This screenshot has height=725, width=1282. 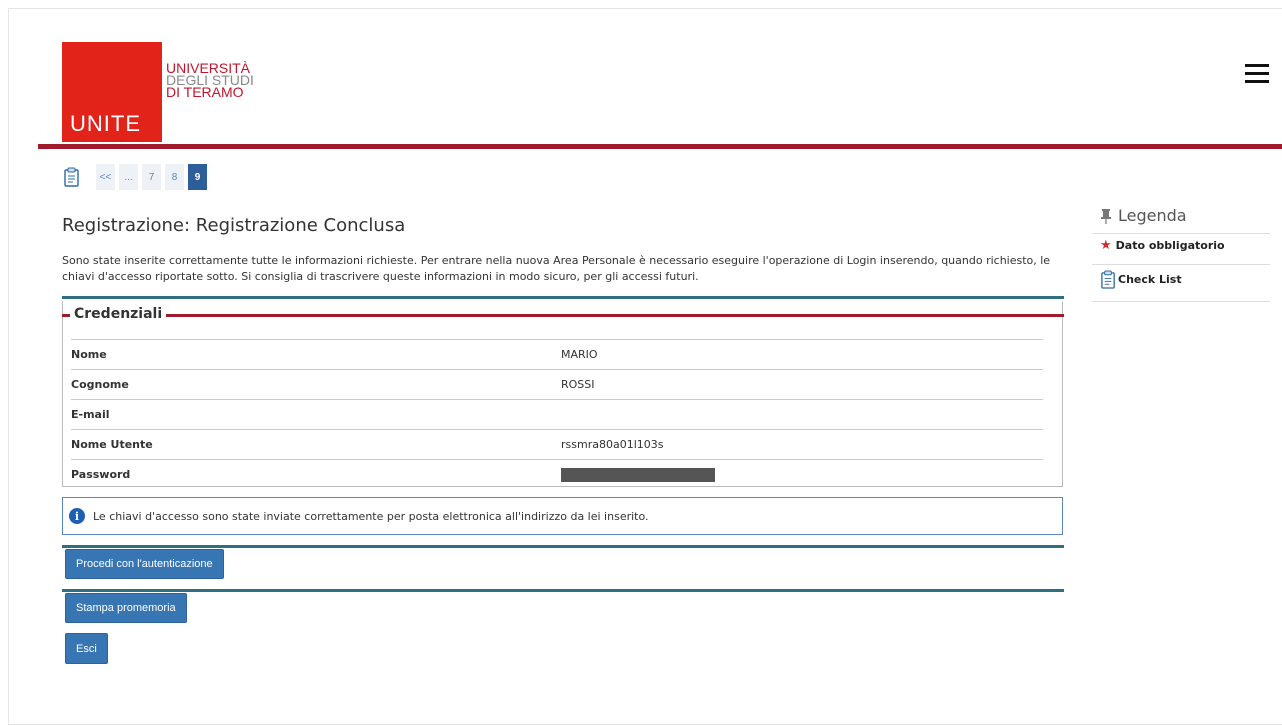 I want to click on pager-step-8: 8, so click(x=174, y=177).